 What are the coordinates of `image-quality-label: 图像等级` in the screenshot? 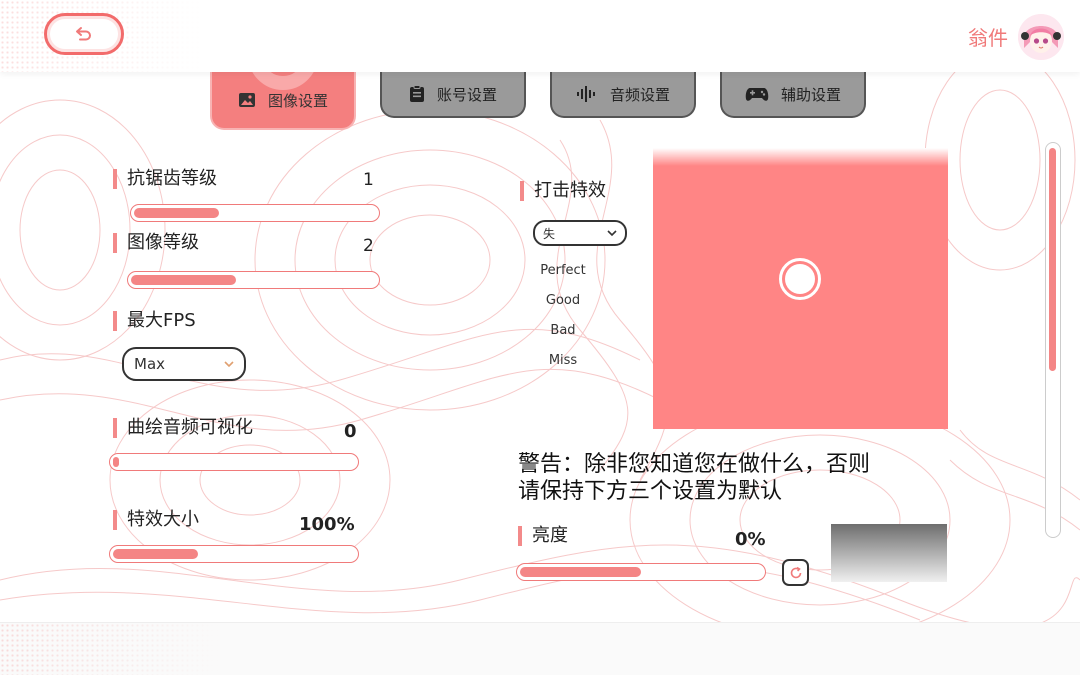 It's located at (156, 243).